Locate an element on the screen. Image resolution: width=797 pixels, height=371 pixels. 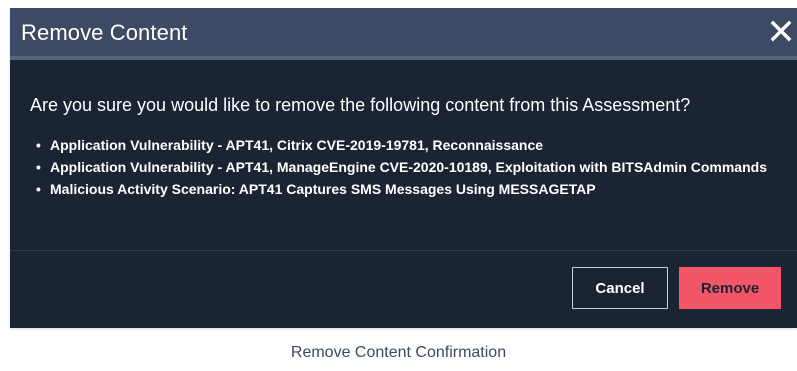
close-icon is located at coordinates (781, 31).